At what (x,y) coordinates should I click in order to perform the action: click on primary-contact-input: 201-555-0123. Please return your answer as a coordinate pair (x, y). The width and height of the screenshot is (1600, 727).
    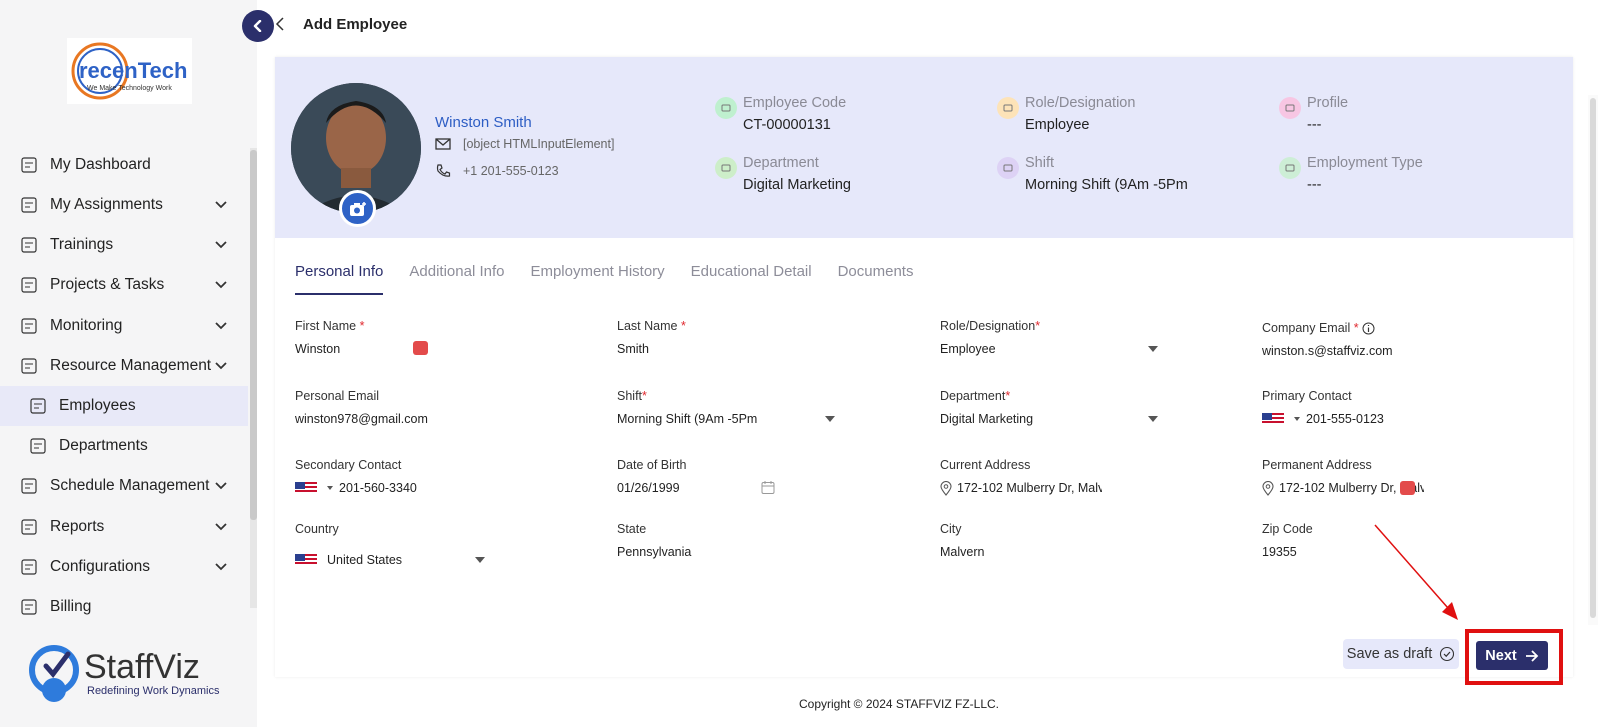
    Looking at the image, I should click on (1412, 419).